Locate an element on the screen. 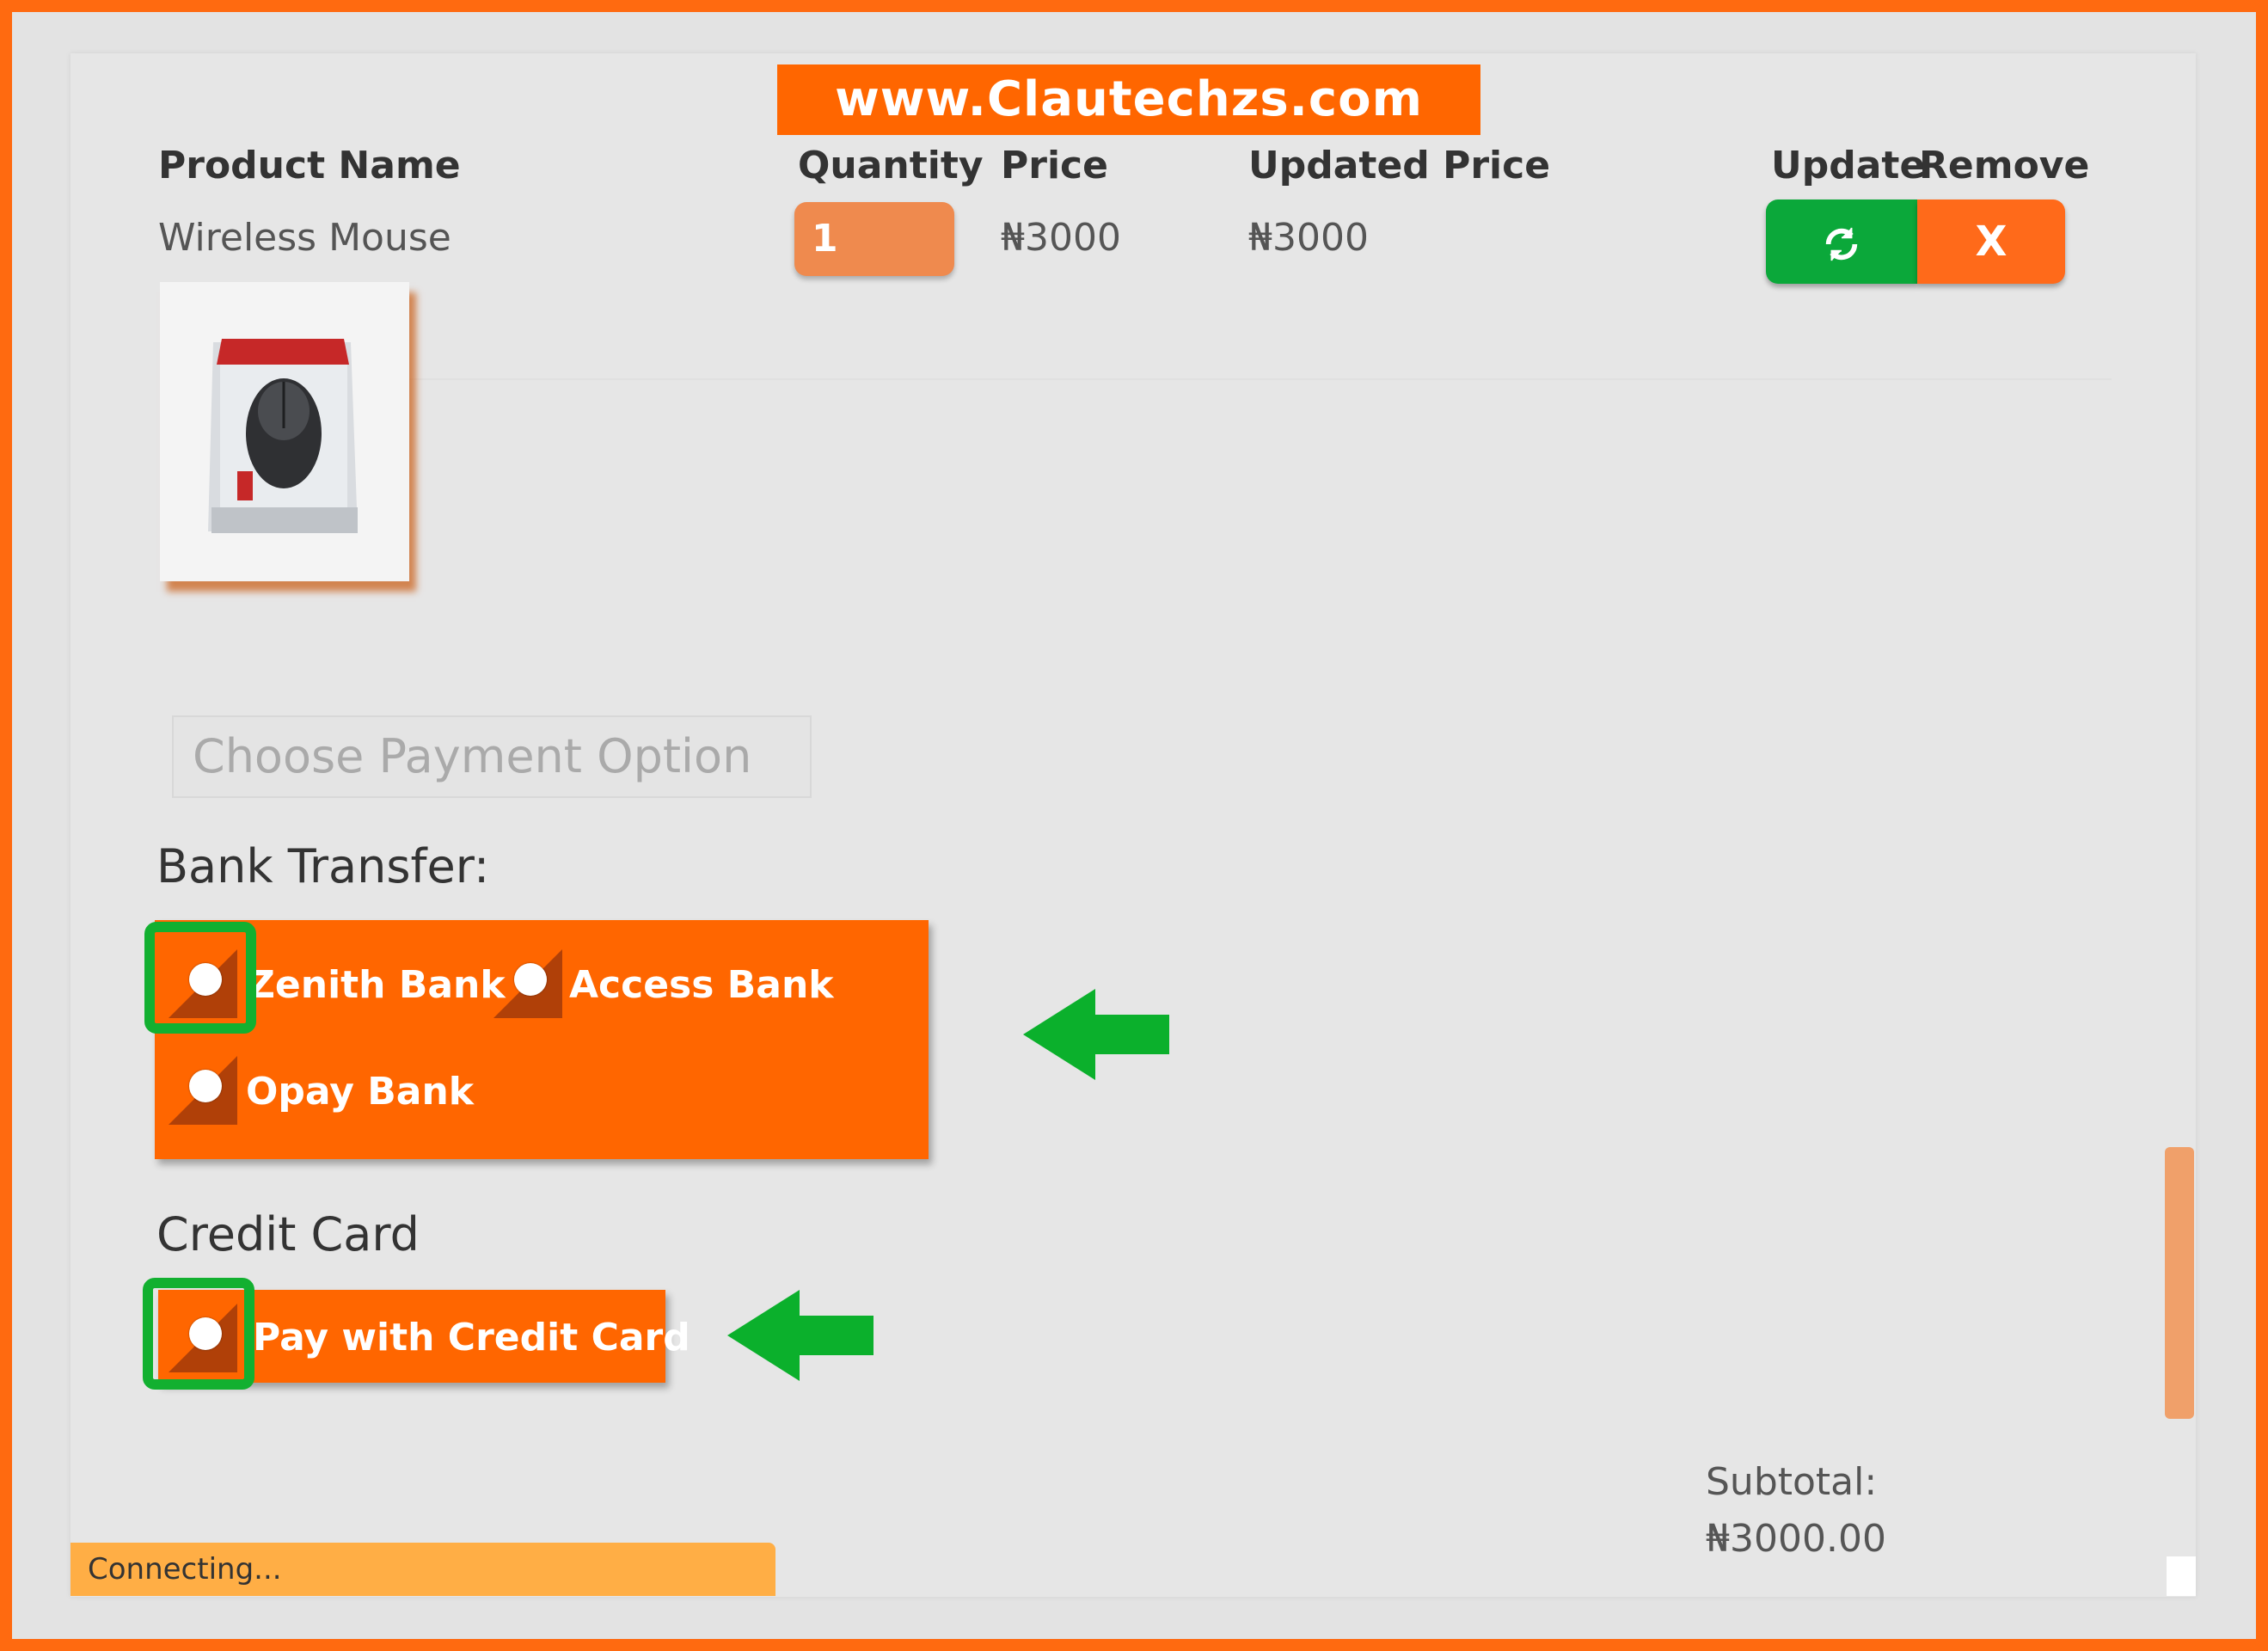 This screenshot has width=2268, height=1651. header-product-name: Product Name is located at coordinates (309, 165).